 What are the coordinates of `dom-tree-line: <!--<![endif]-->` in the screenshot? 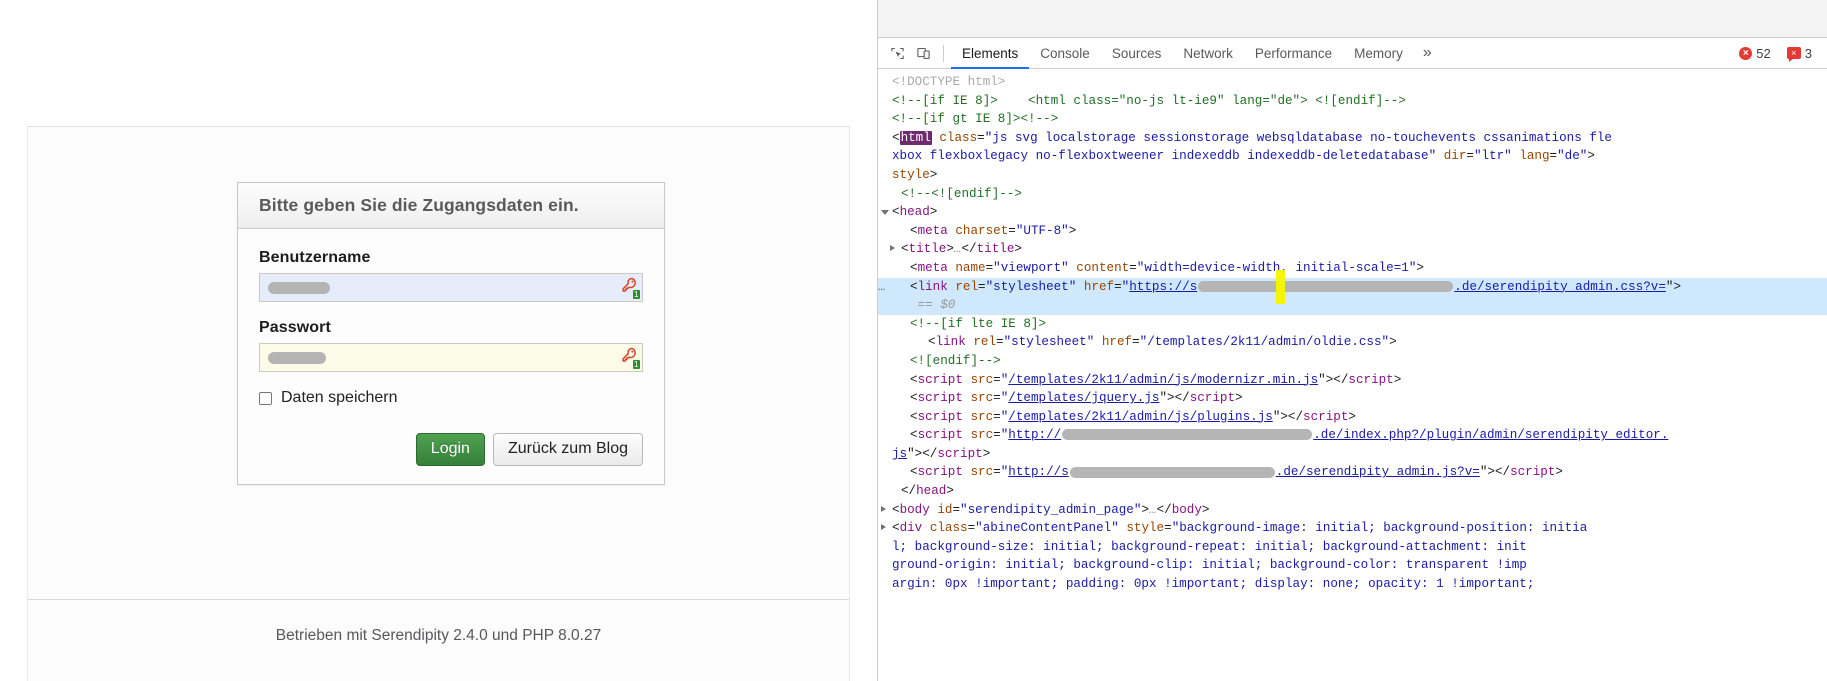 It's located at (1352, 194).